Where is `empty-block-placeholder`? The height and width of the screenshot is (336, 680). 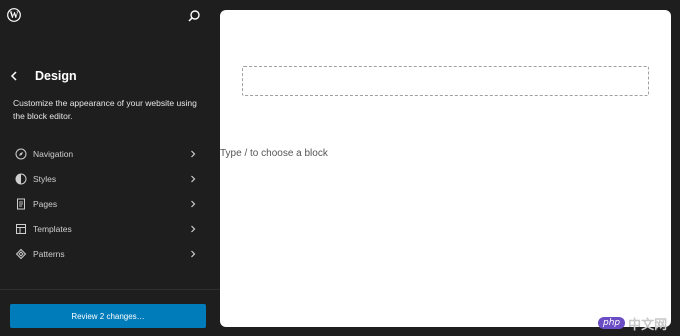 empty-block-placeholder is located at coordinates (445, 81).